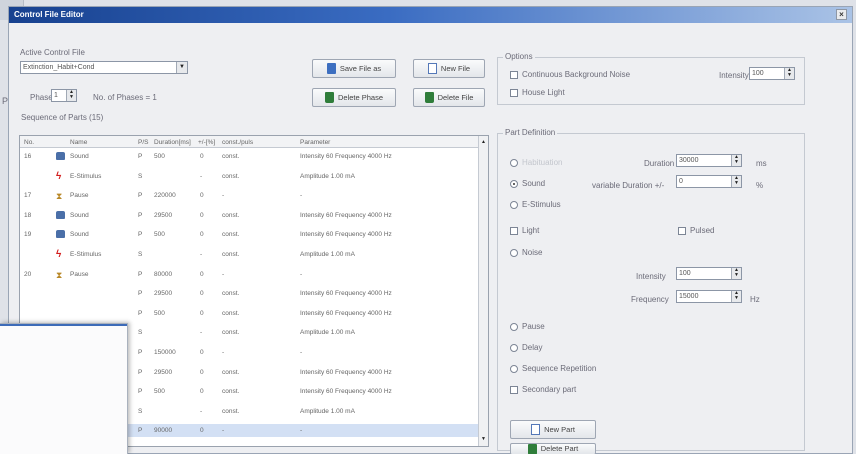 The width and height of the screenshot is (856, 454). What do you see at coordinates (553, 368) in the screenshot?
I see `sequence-repetition-radio: Sequence Repetition` at bounding box center [553, 368].